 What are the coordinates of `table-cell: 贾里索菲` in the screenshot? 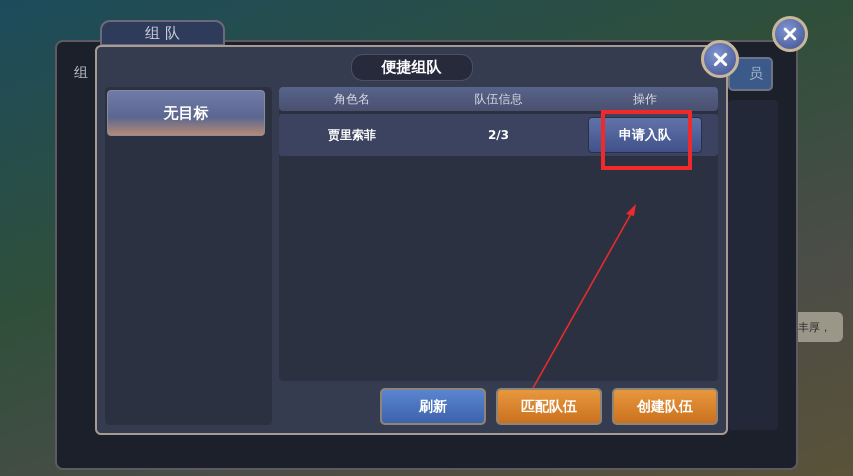 It's located at (352, 135).